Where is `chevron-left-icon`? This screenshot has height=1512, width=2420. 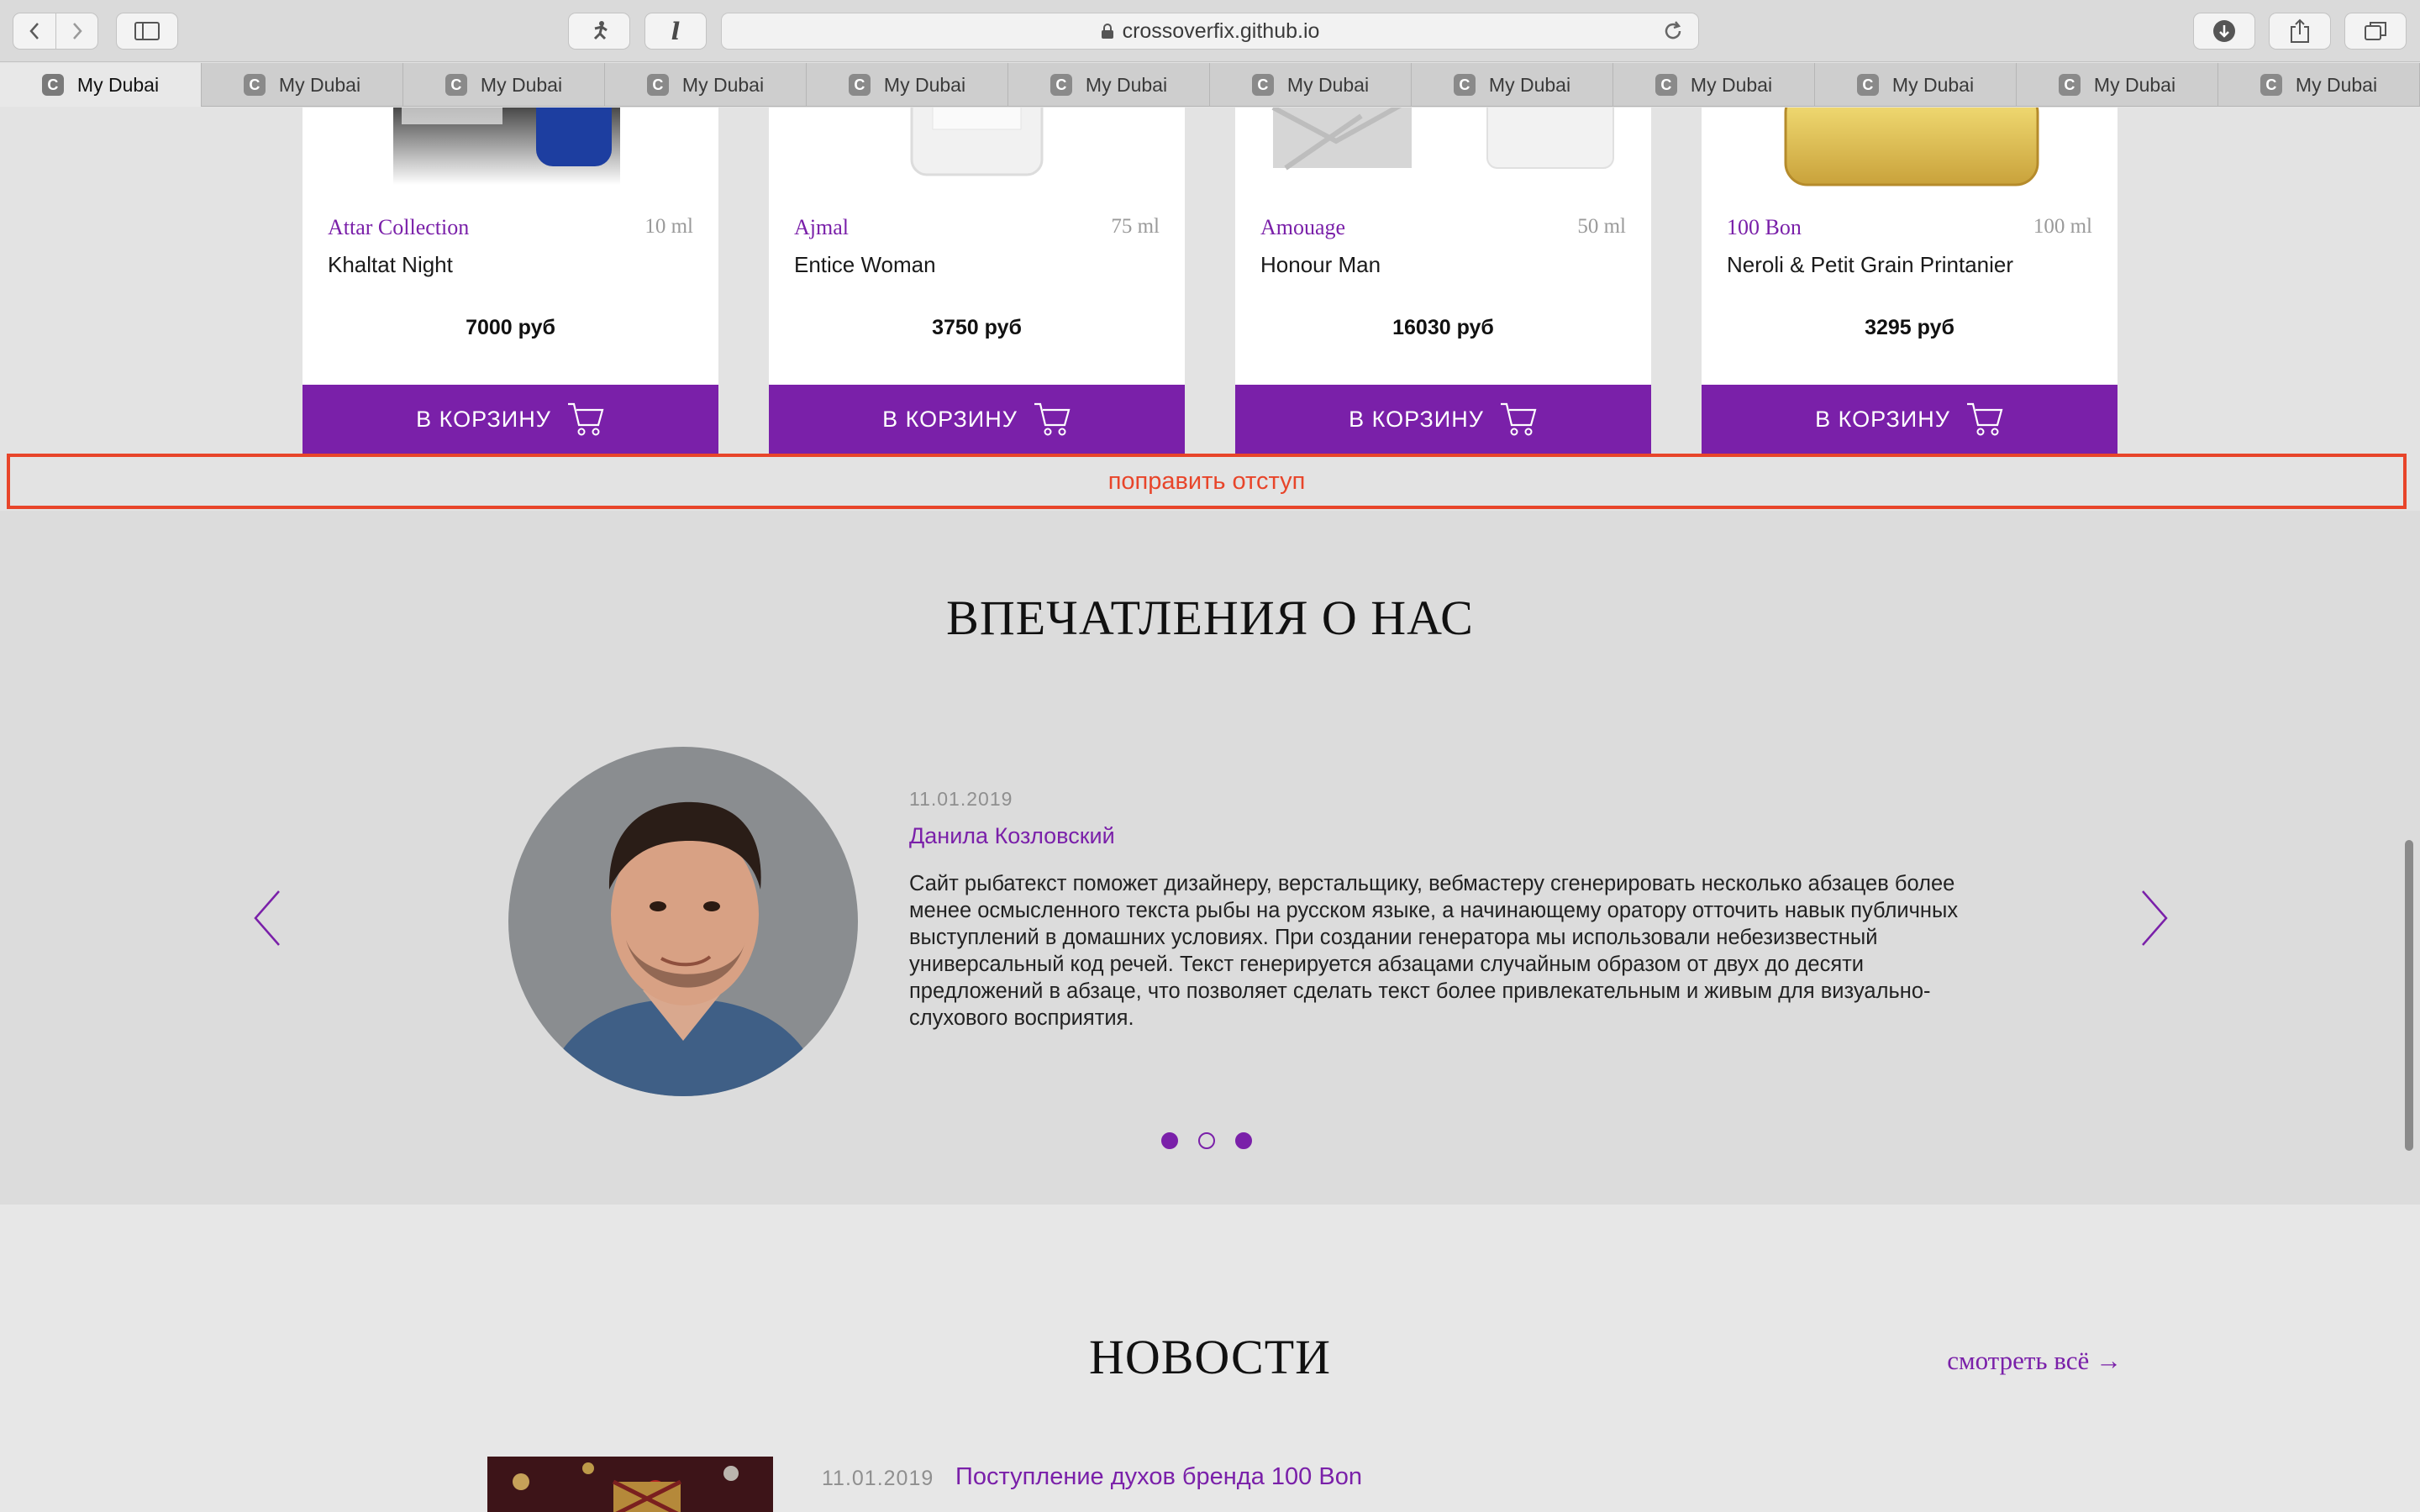
chevron-left-icon is located at coordinates (34, 31).